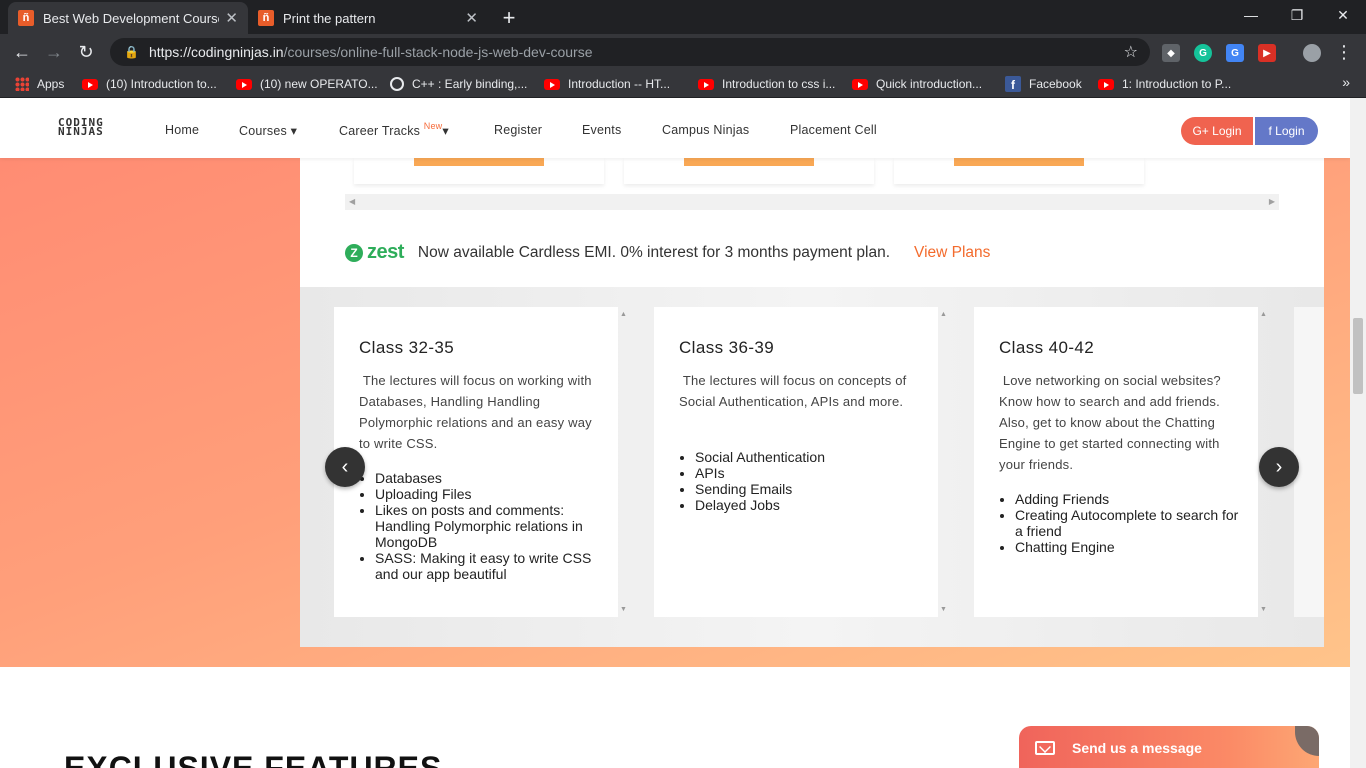 This screenshot has height=768, width=1366. I want to click on bookmarks-overflow-icon: », so click(1346, 82).